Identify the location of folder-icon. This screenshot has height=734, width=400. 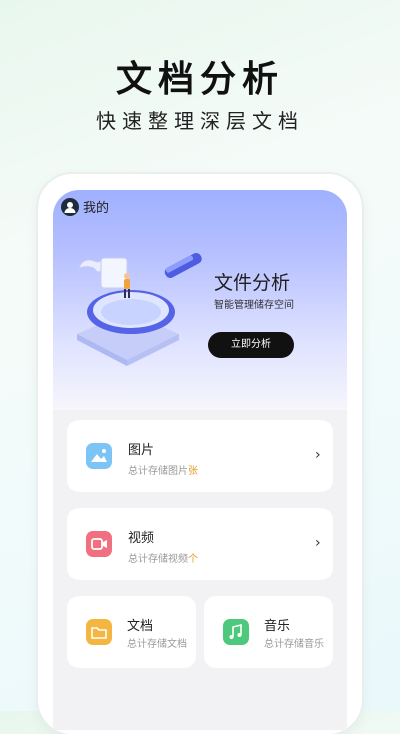
(99, 632).